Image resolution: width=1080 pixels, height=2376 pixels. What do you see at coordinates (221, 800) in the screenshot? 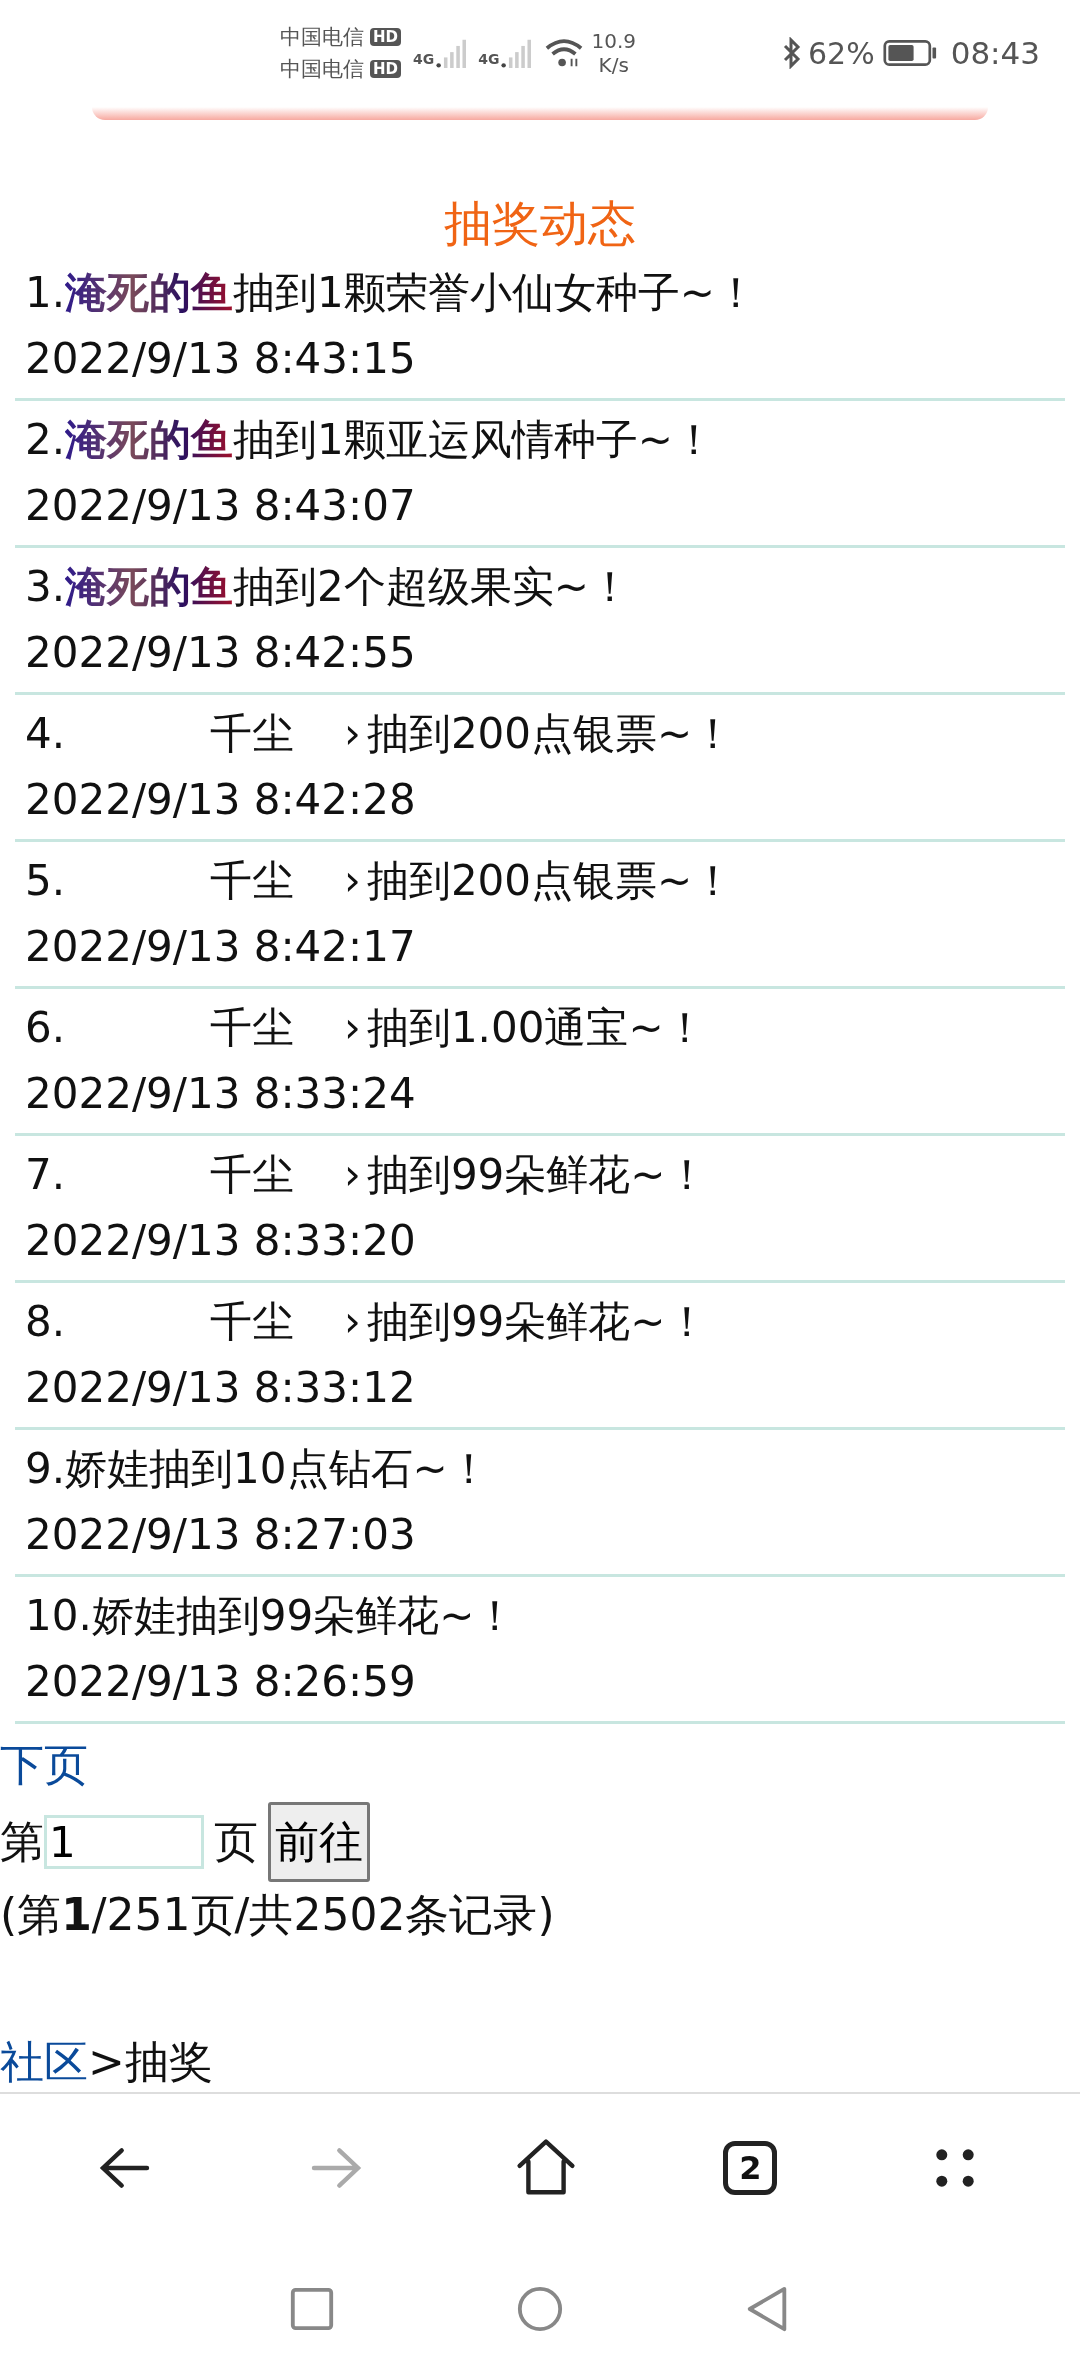
I see `record-time: 2022/9/13 8:42:28` at bounding box center [221, 800].